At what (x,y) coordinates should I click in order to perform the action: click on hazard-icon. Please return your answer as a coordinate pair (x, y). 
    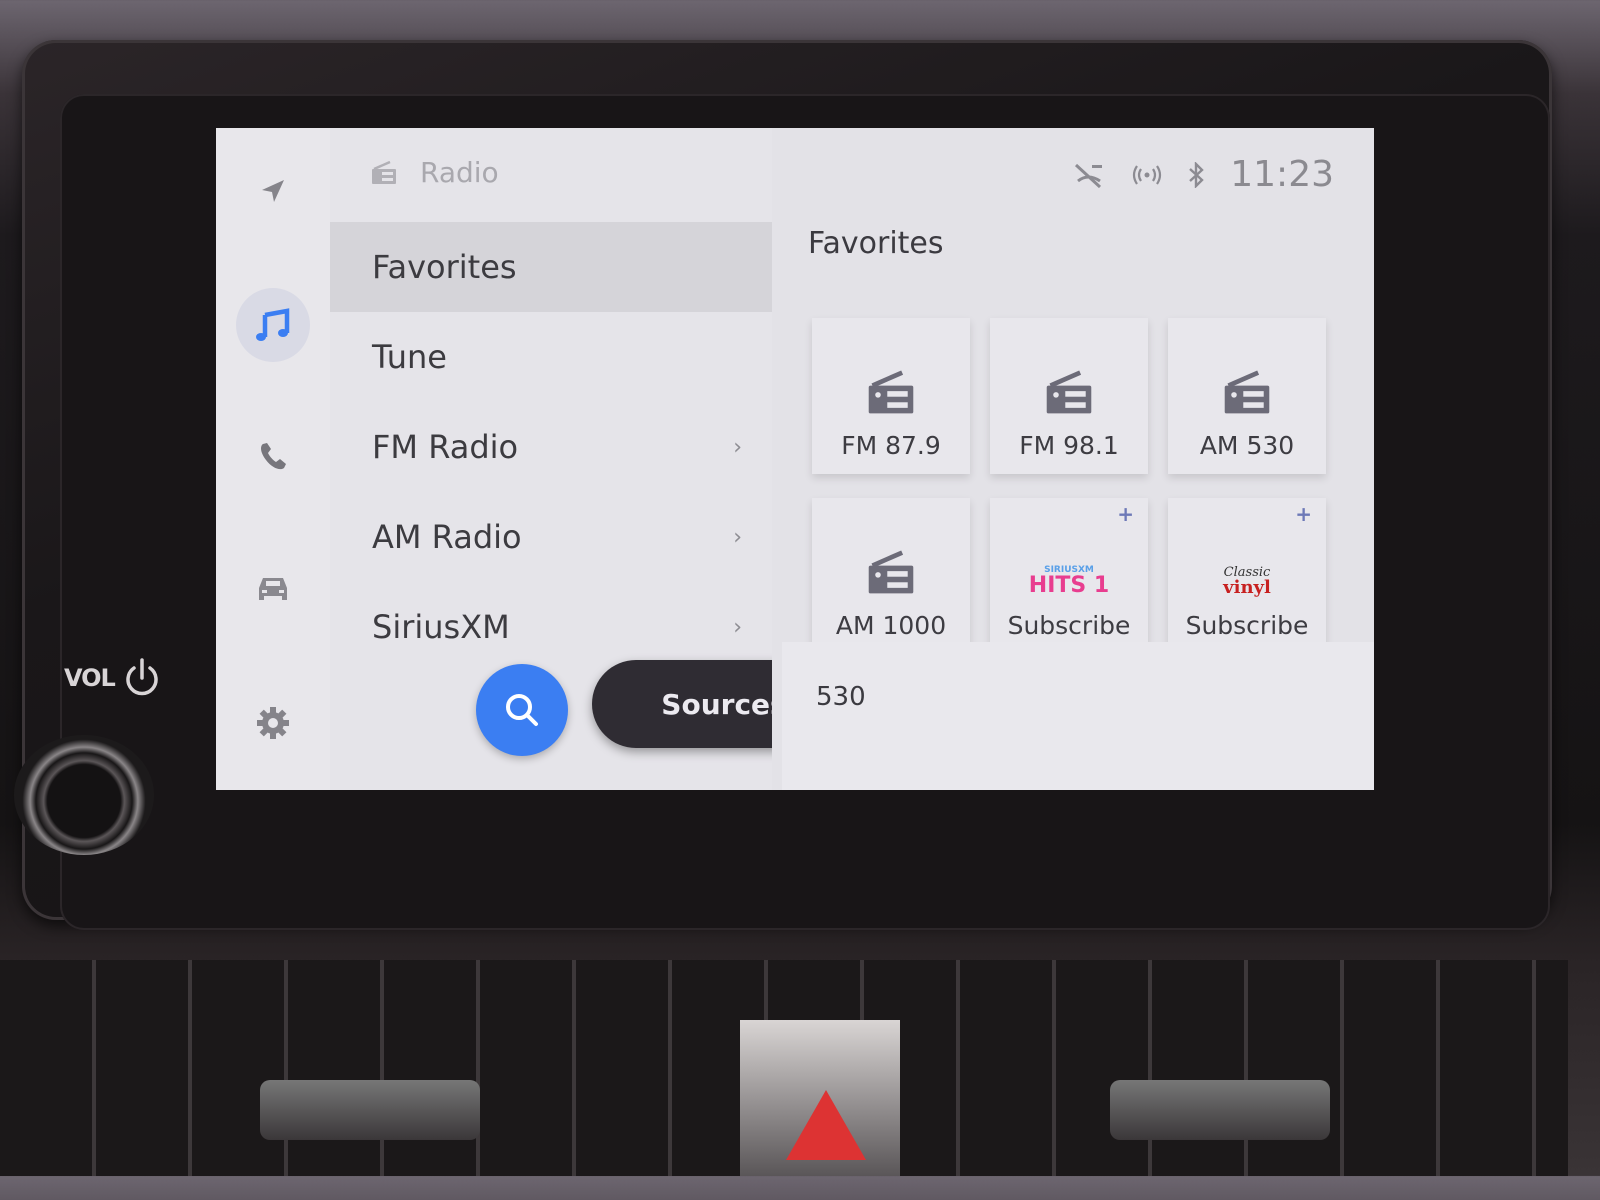
    Looking at the image, I should click on (826, 1125).